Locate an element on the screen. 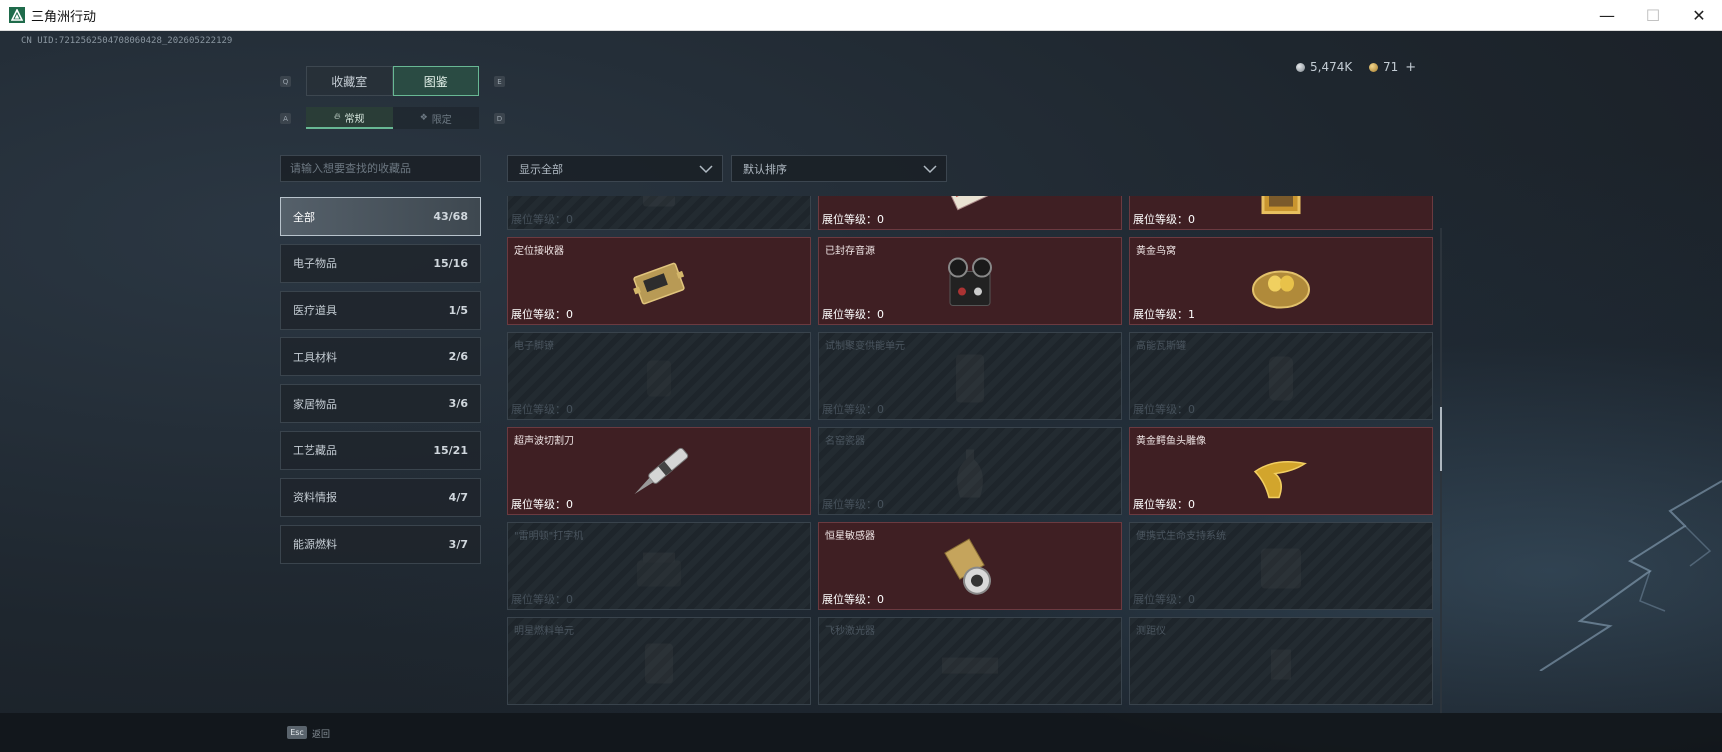 The width and height of the screenshot is (1722, 752). item-display-level: 展位等级：1 is located at coordinates (1164, 314).